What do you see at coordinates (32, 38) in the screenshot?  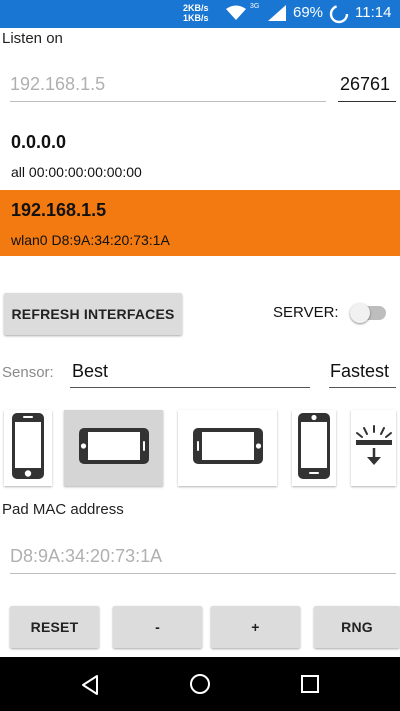 I see `listen-on-title: Listen on` at bounding box center [32, 38].